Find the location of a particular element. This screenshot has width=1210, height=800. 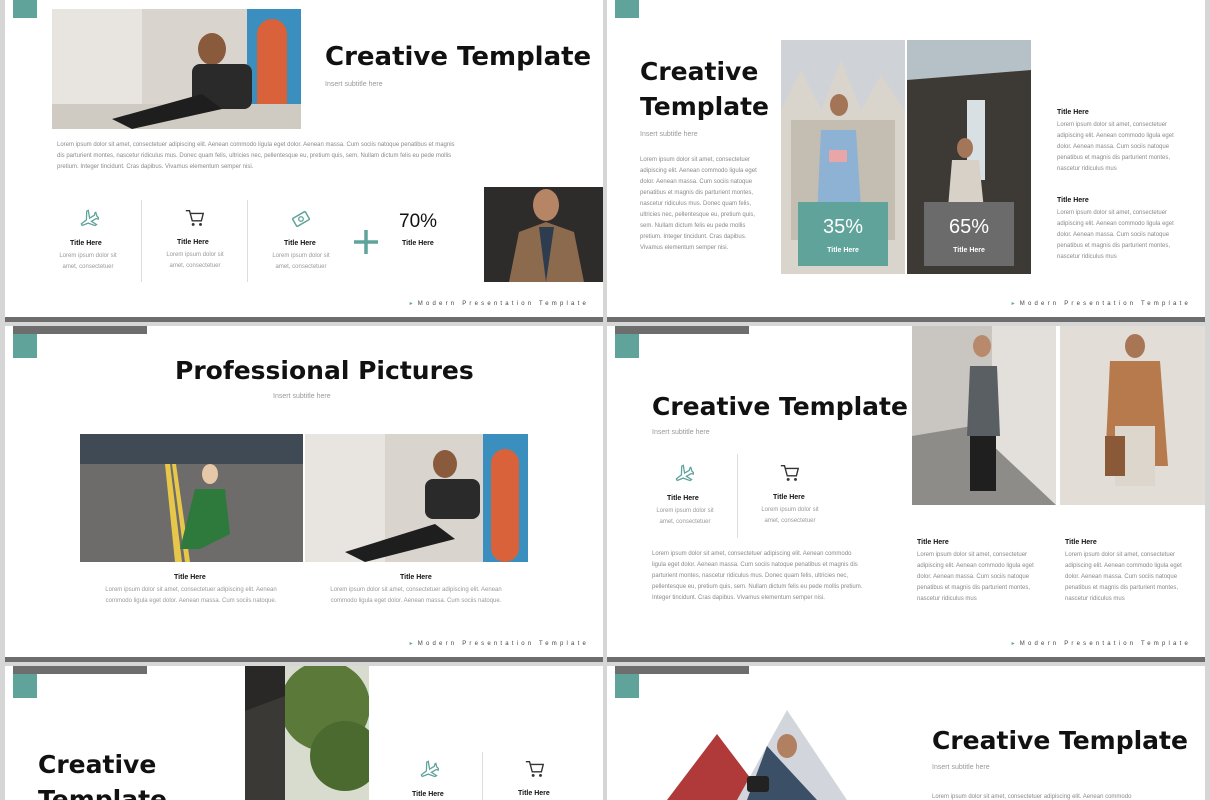

woman-street-photo is located at coordinates (984, 415).